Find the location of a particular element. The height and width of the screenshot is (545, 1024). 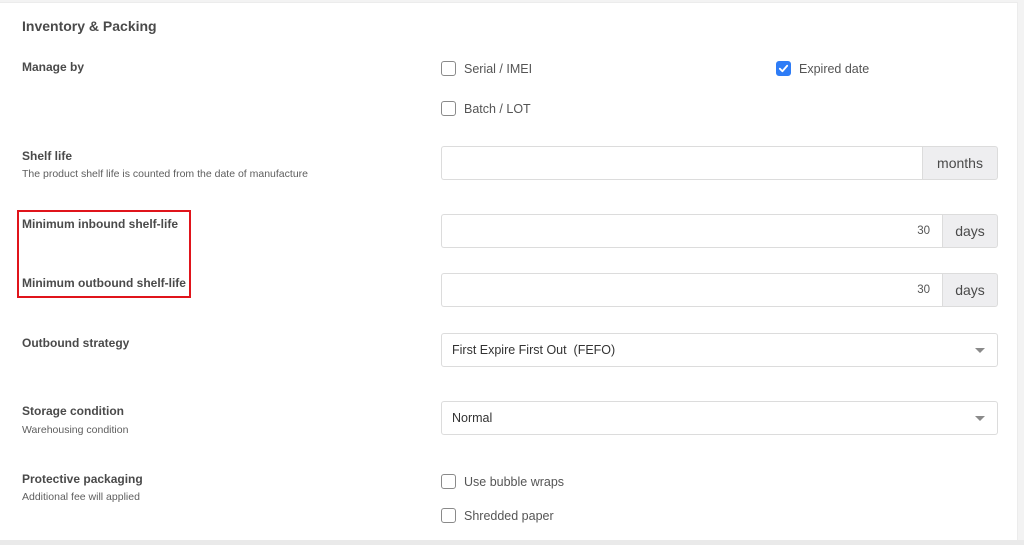

outbound-strategy-value: First Expire First Out (FEFO) is located at coordinates (534, 350).